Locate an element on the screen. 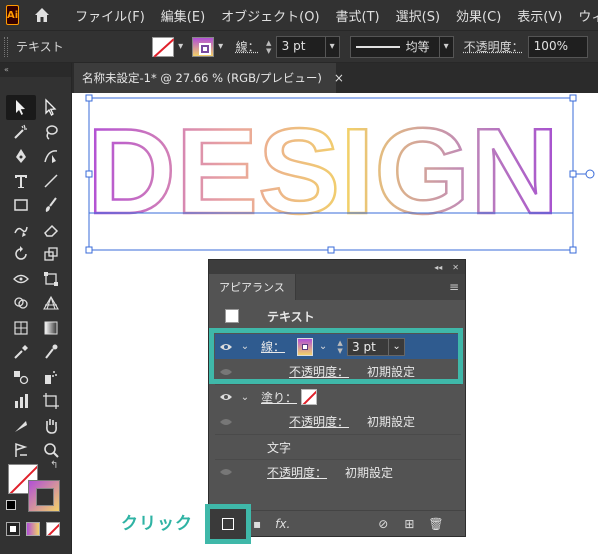 This screenshot has width=598, height=554. stroke-profile-preview is located at coordinates (377, 46).